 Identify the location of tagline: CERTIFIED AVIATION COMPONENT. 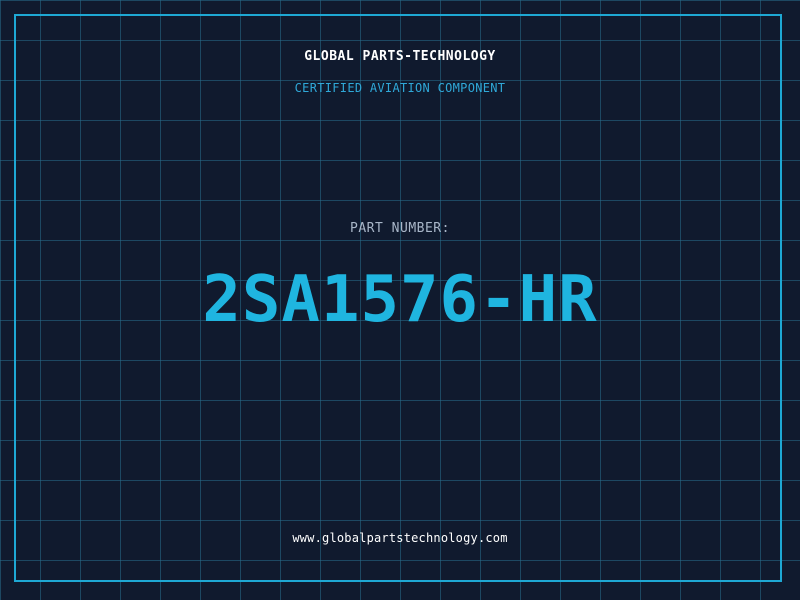
(400, 88).